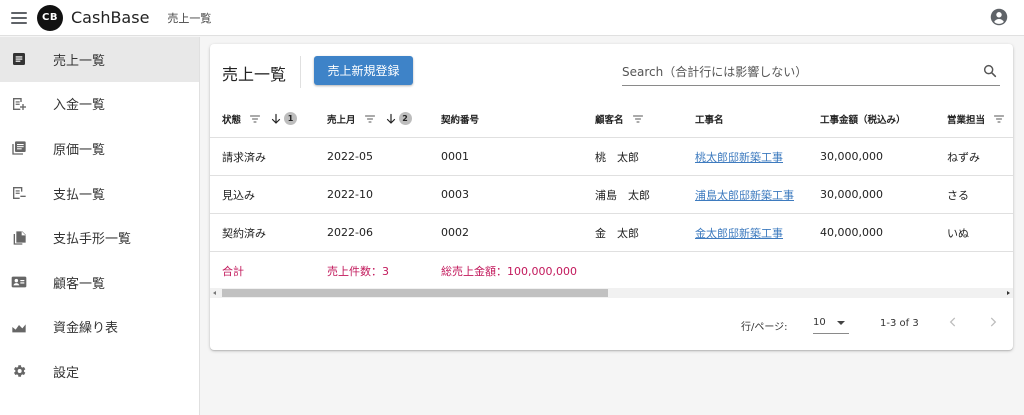 Image resolution: width=1024 pixels, height=415 pixels. I want to click on project-link: 桃太郎邸新築工事, so click(739, 156).